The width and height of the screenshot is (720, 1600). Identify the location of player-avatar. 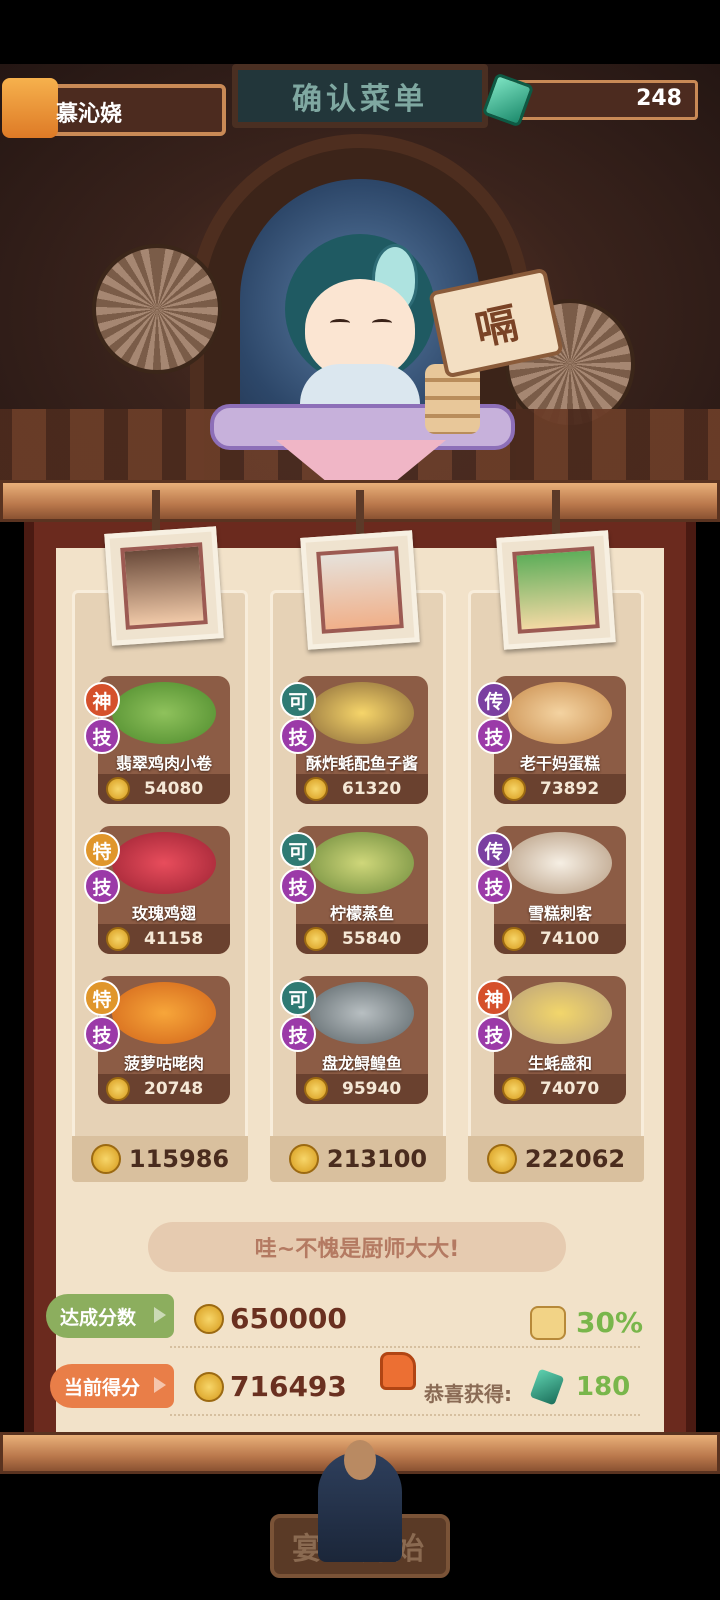
(30, 108).